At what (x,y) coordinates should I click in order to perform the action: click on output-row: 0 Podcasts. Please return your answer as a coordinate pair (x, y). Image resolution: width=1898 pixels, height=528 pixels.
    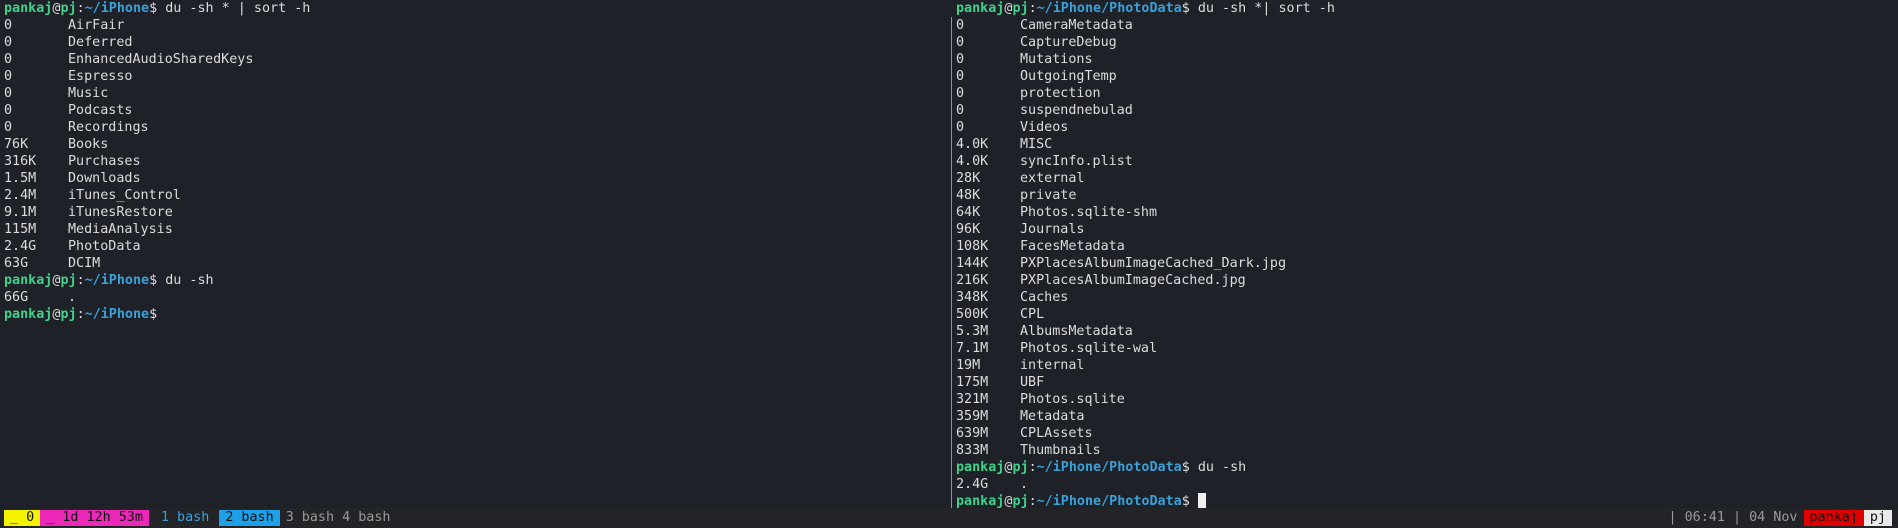
    Looking at the image, I should click on (478, 110).